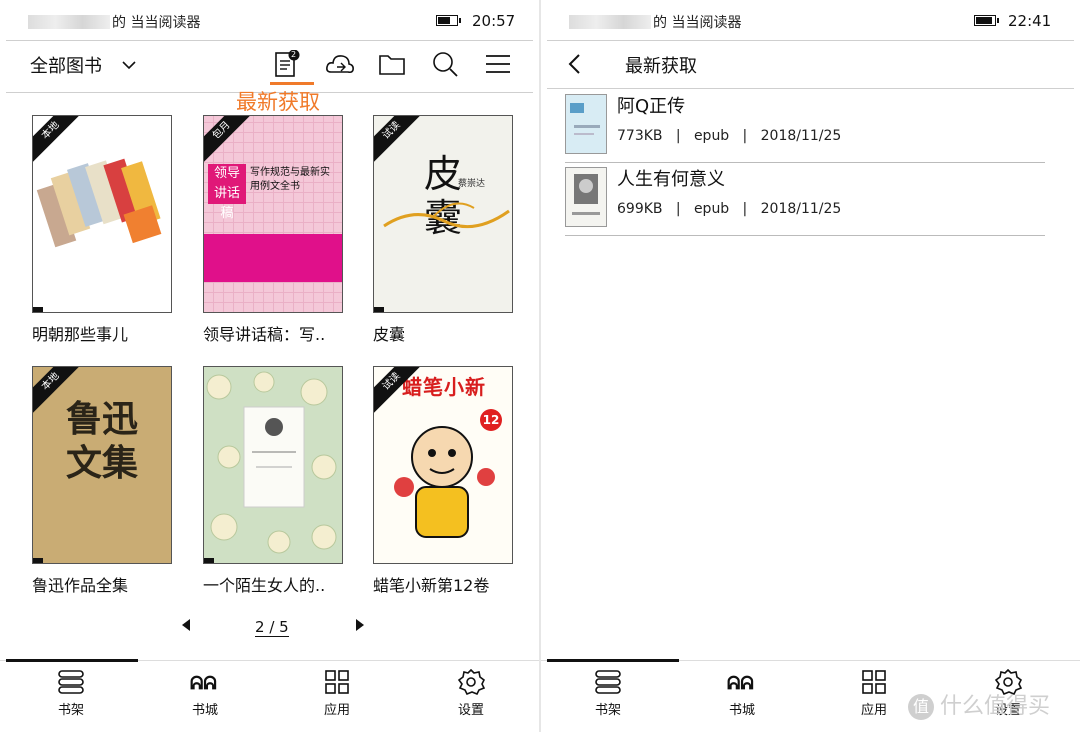 This screenshot has height=732, width=1080. Describe the element at coordinates (337, 682) in the screenshot. I see `apps-grid-icon` at that location.